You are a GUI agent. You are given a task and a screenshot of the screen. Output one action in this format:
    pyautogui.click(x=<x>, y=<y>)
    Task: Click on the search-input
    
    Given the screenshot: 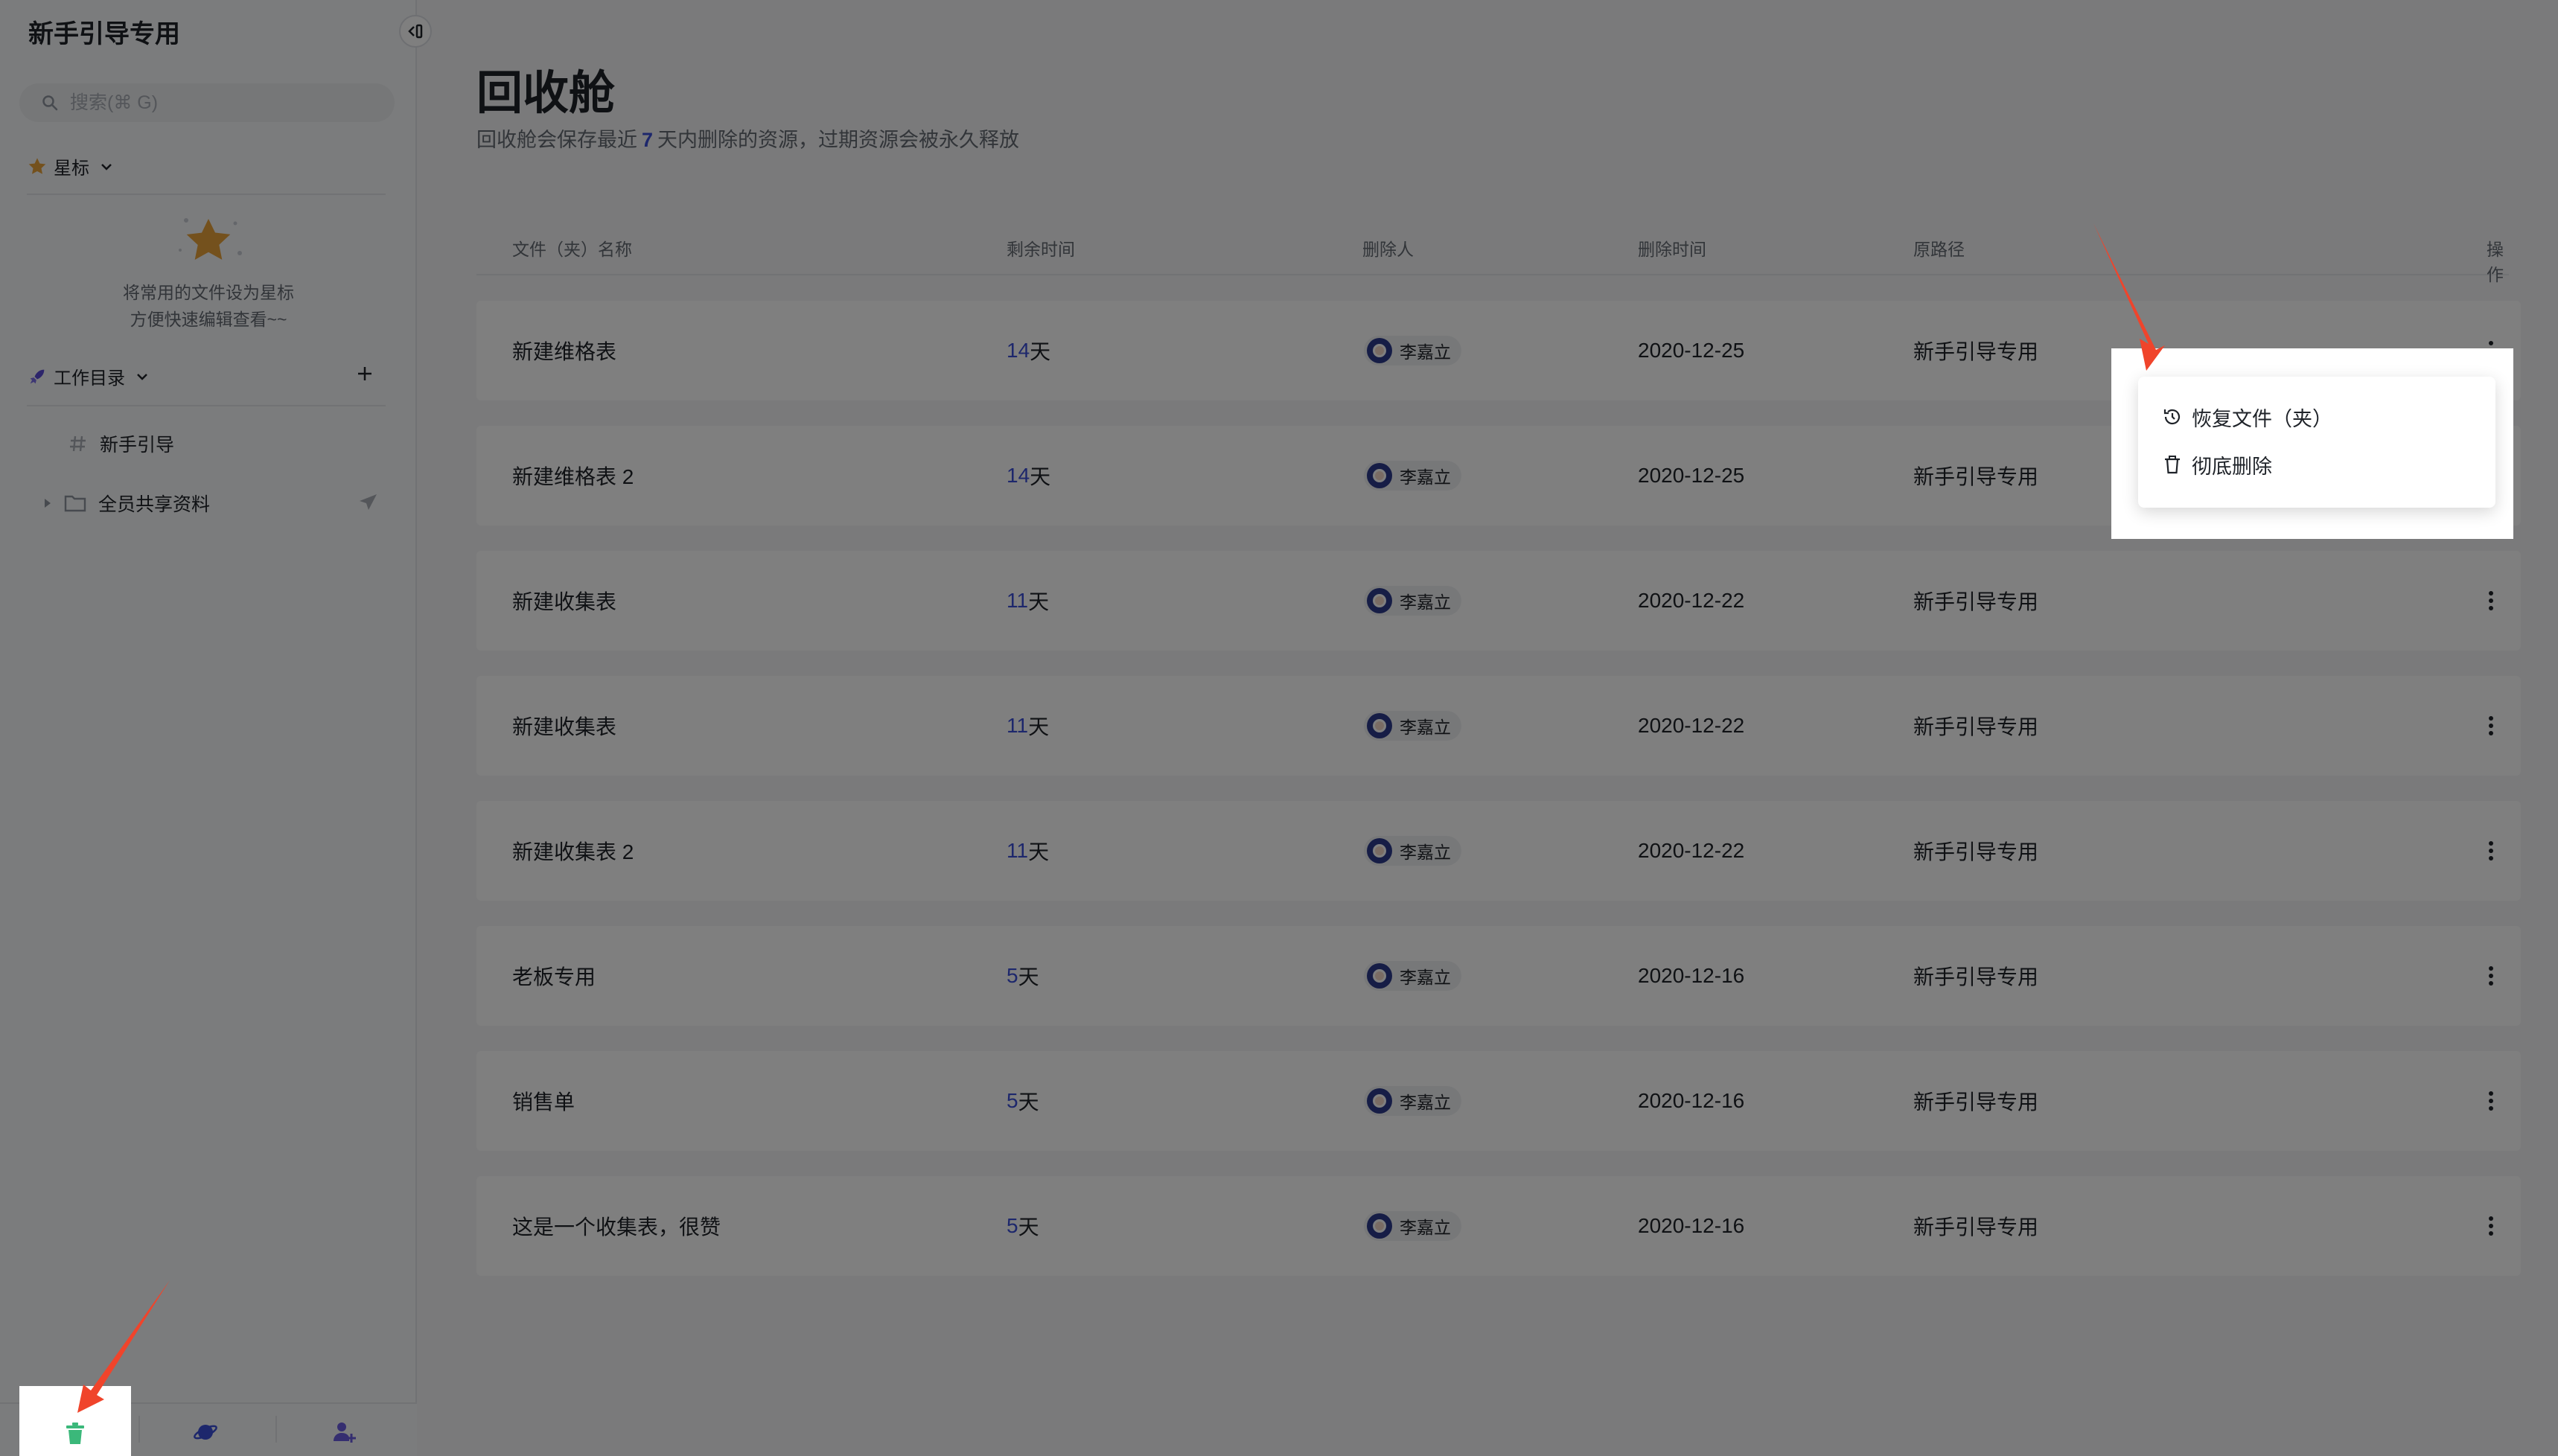 What is the action you would take?
    pyautogui.click(x=227, y=103)
    